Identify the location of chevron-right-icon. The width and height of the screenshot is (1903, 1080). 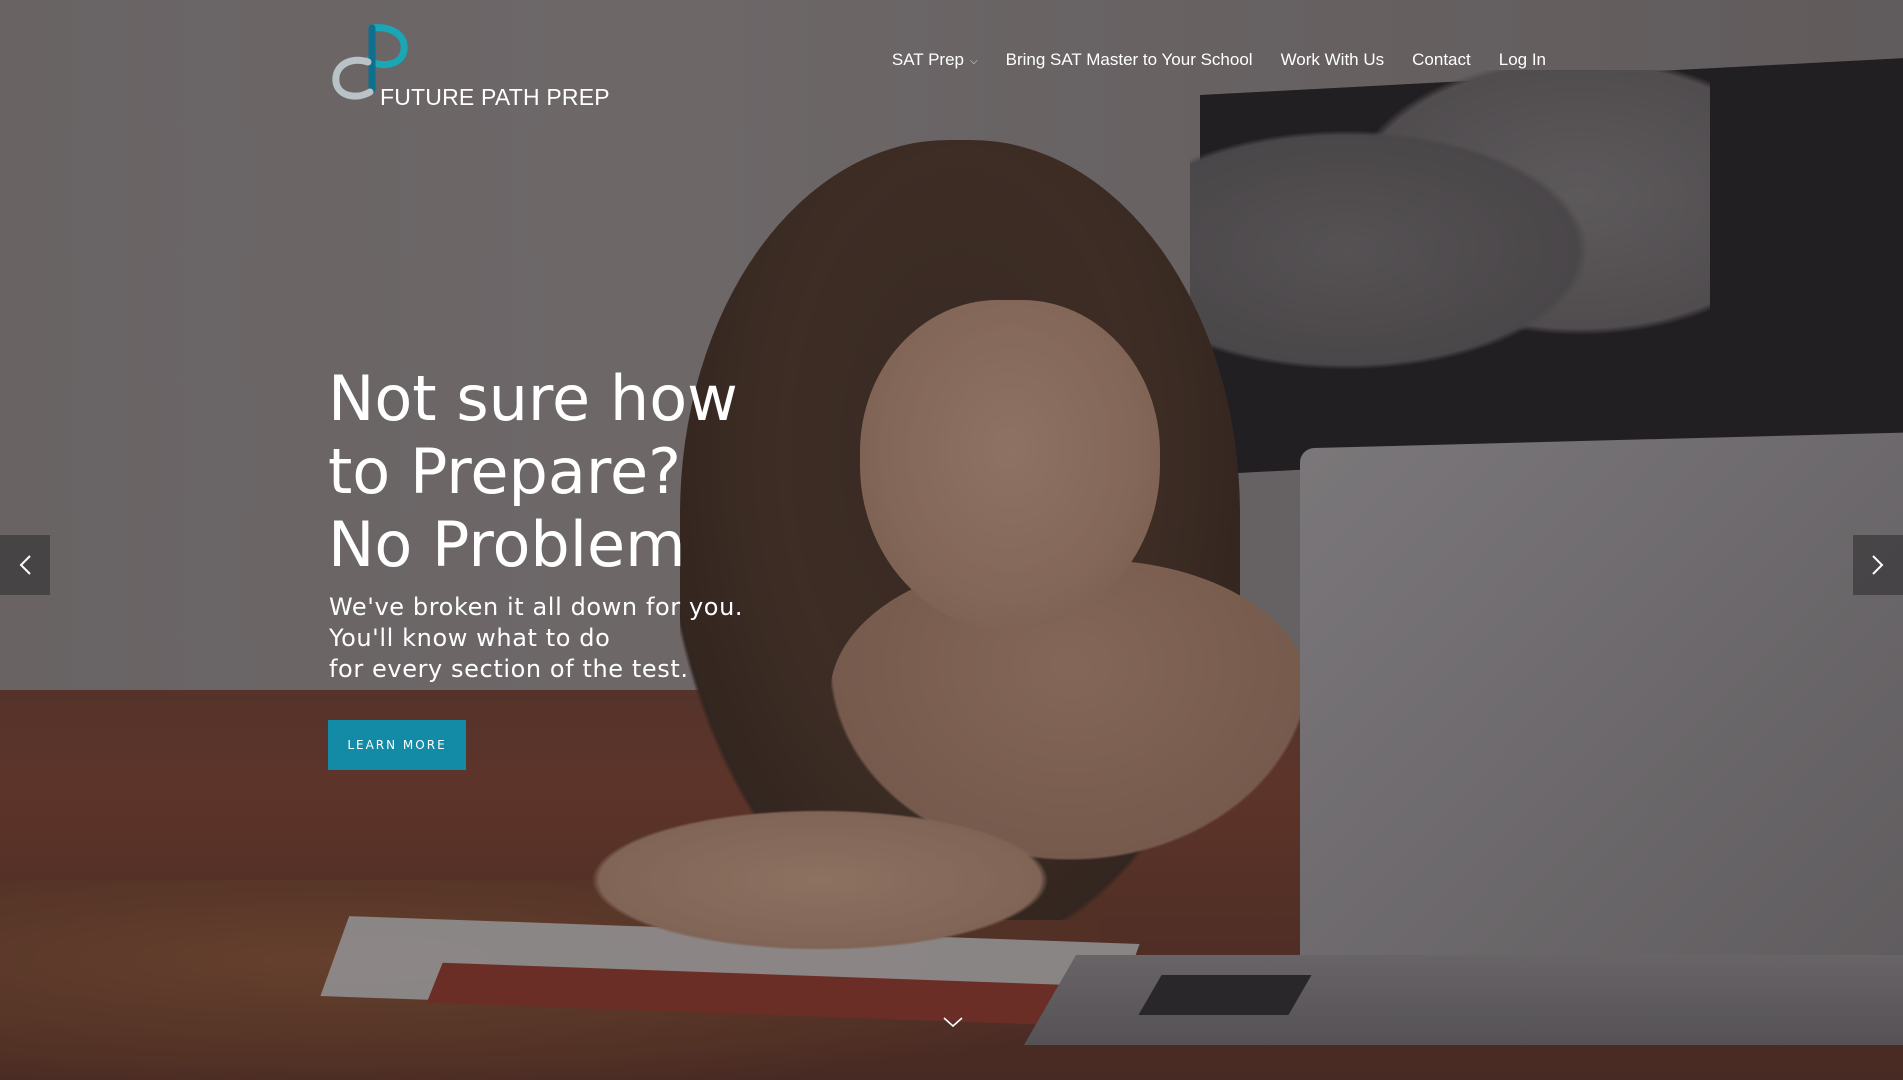
(1878, 565).